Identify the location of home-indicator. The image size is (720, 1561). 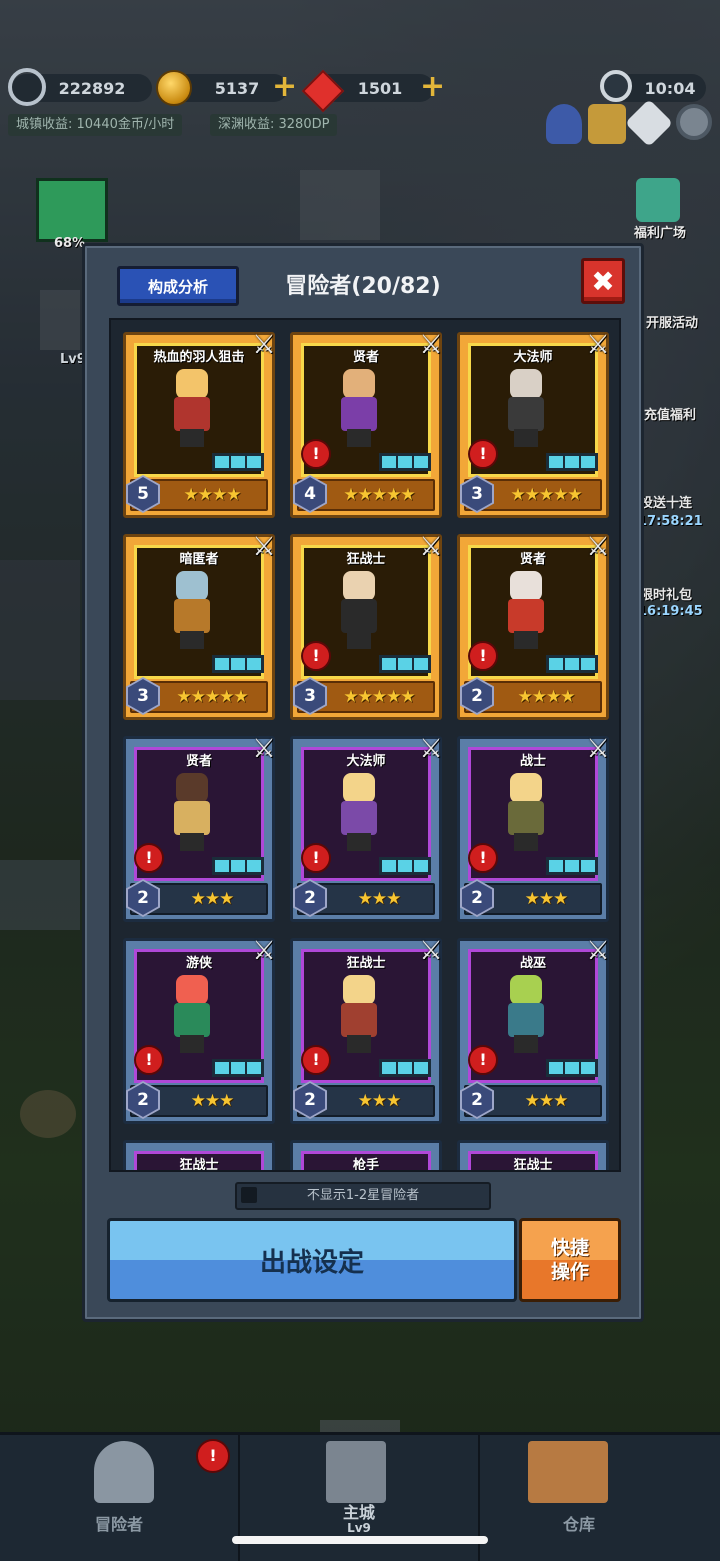
(360, 1540).